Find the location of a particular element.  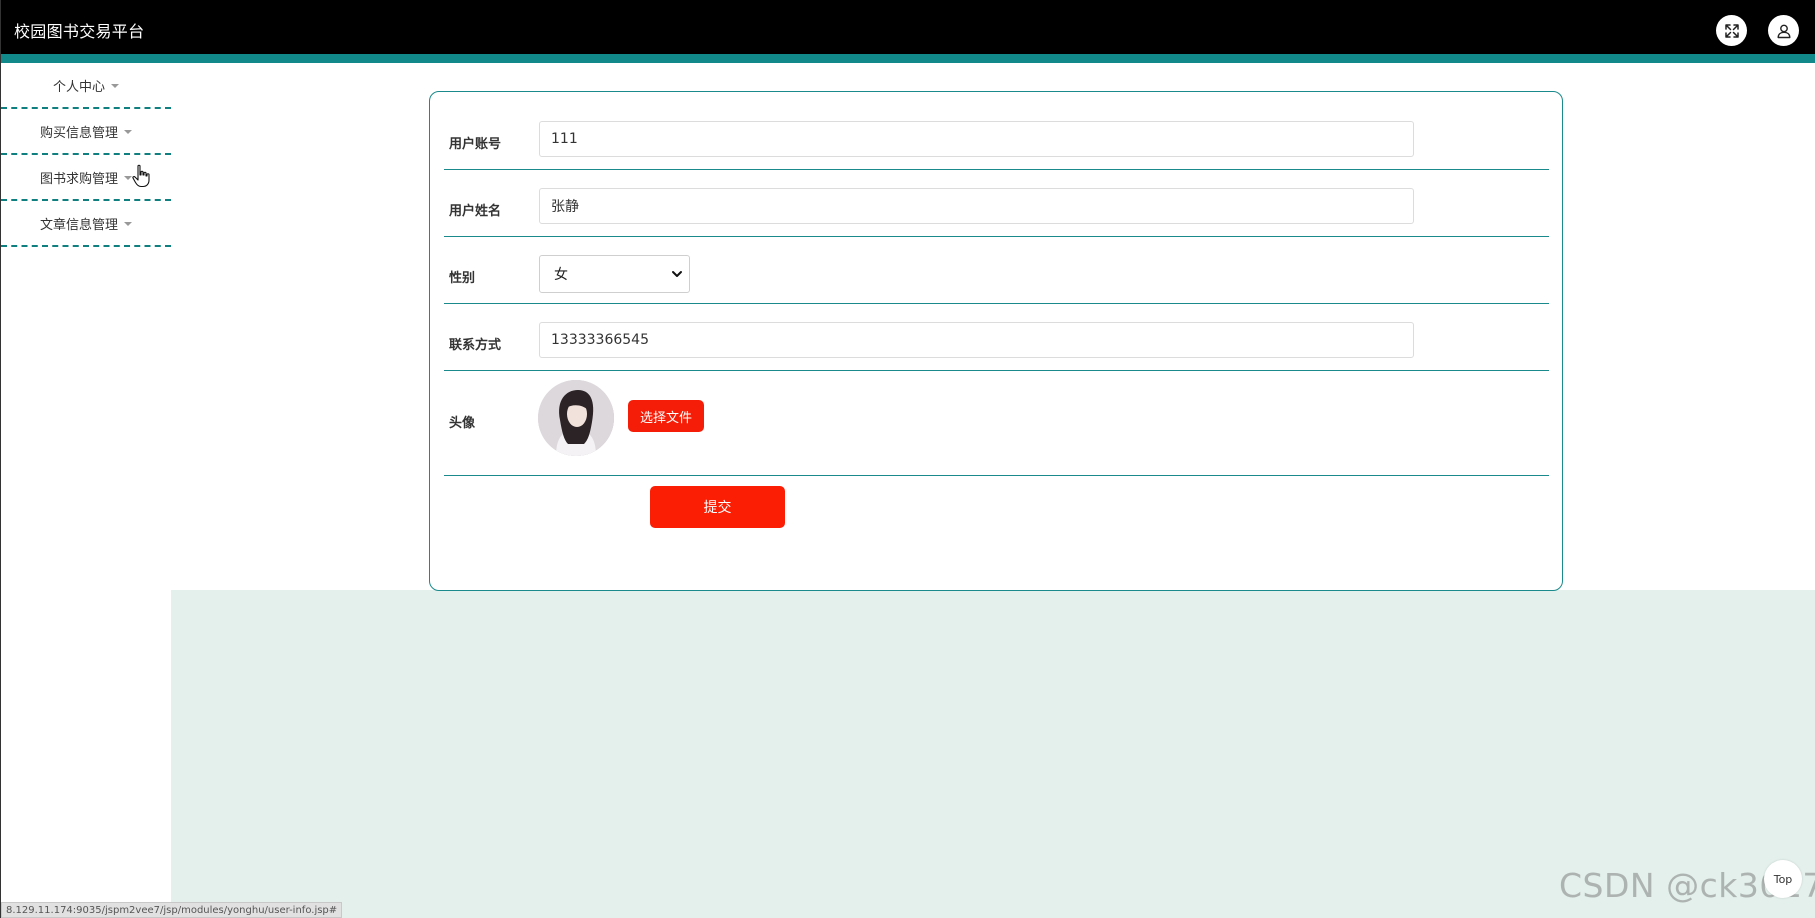

form-row-contact: 联系方式 is located at coordinates (996, 337).